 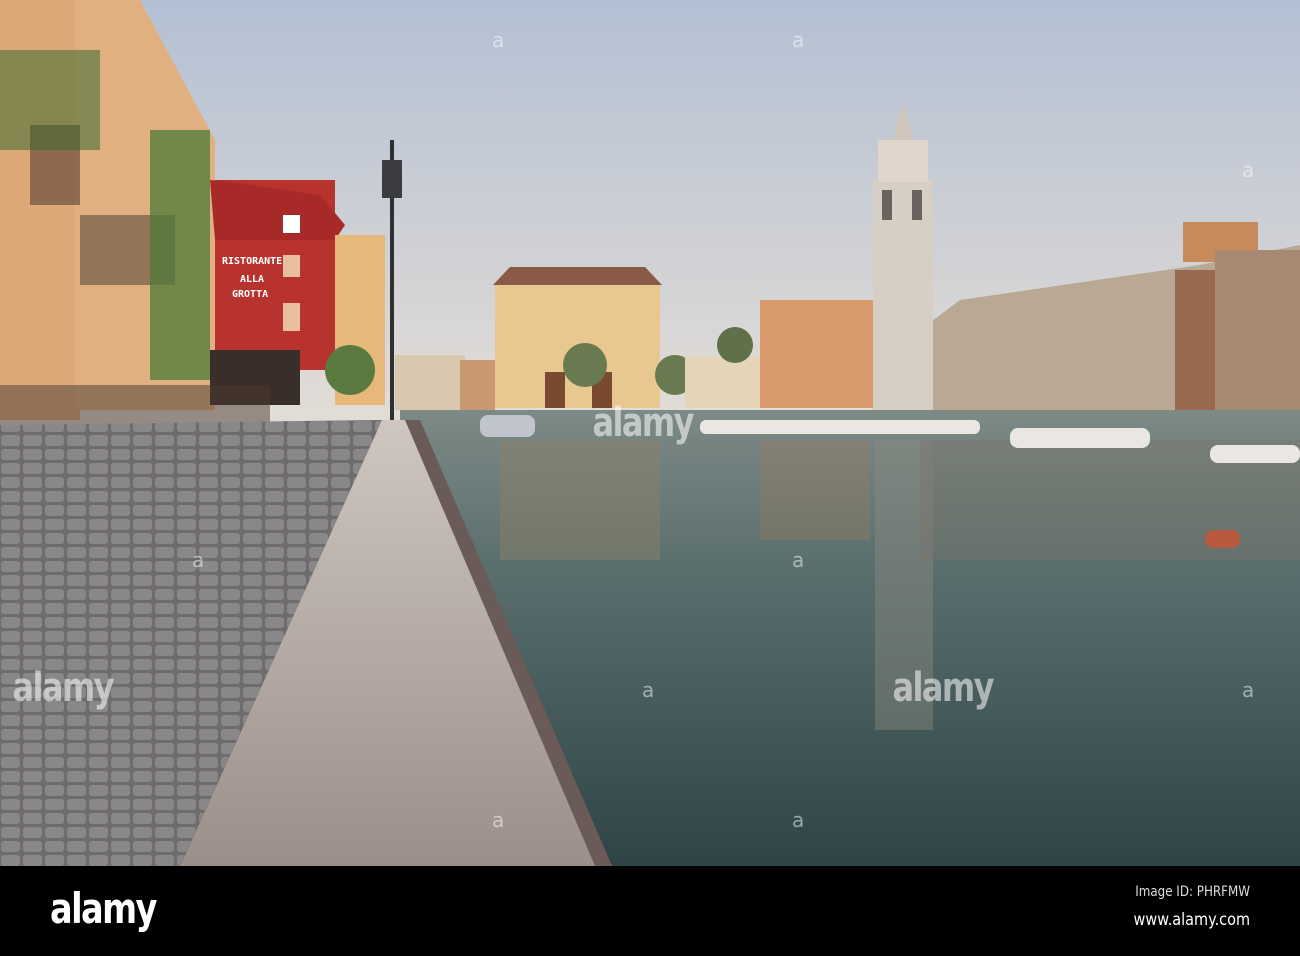 I want to click on bell-tower, so click(x=903, y=255).